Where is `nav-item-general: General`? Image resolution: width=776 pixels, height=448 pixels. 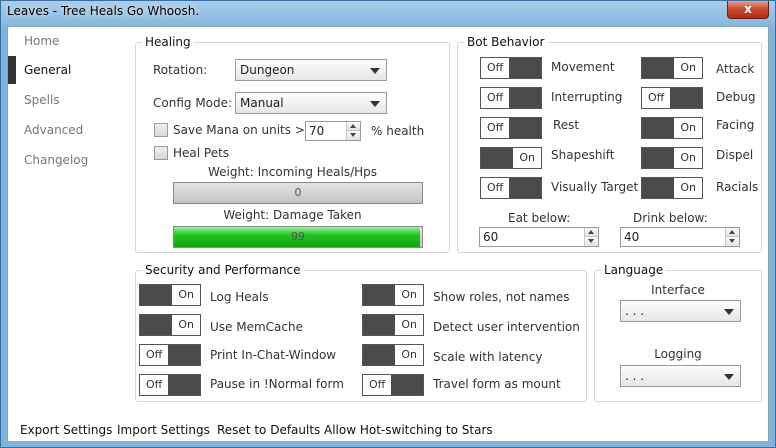 nav-item-general: General is located at coordinates (67, 70).